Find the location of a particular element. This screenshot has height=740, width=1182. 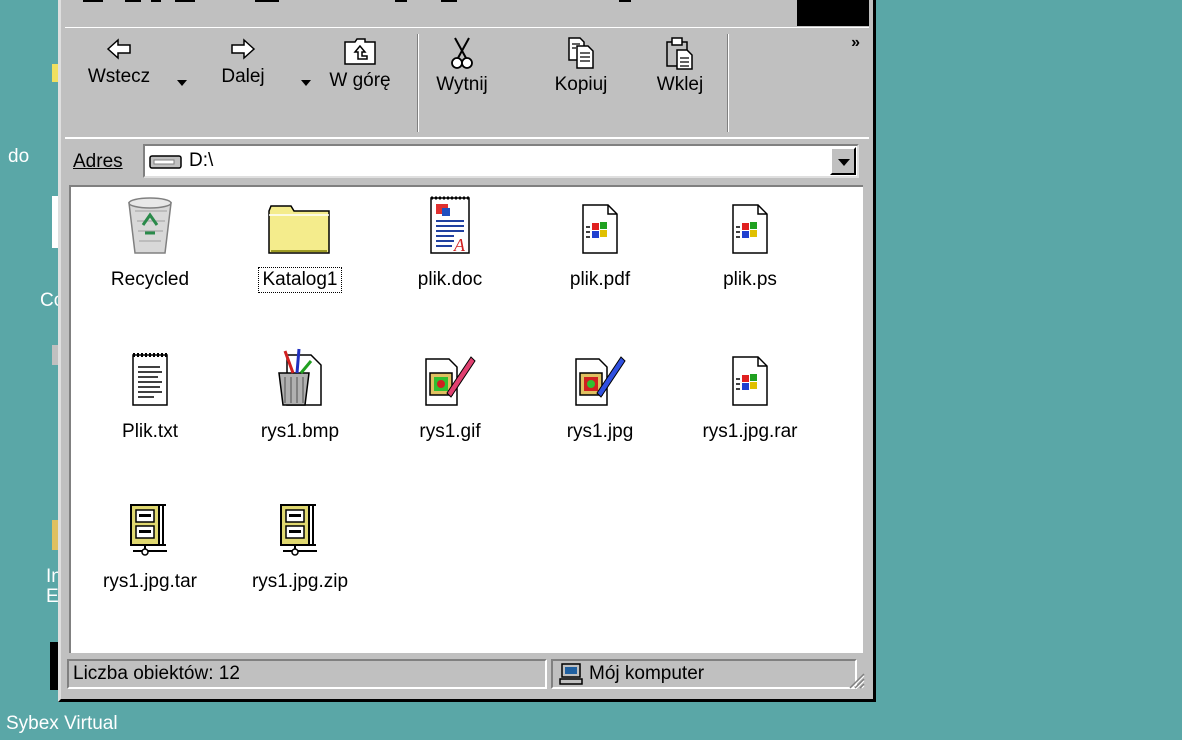

file-item: rys1.gif is located at coordinates (450, 394).